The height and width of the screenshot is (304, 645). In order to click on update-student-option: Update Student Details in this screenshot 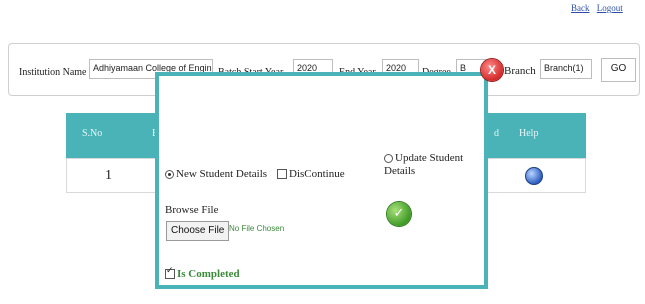, I will do `click(434, 165)`.